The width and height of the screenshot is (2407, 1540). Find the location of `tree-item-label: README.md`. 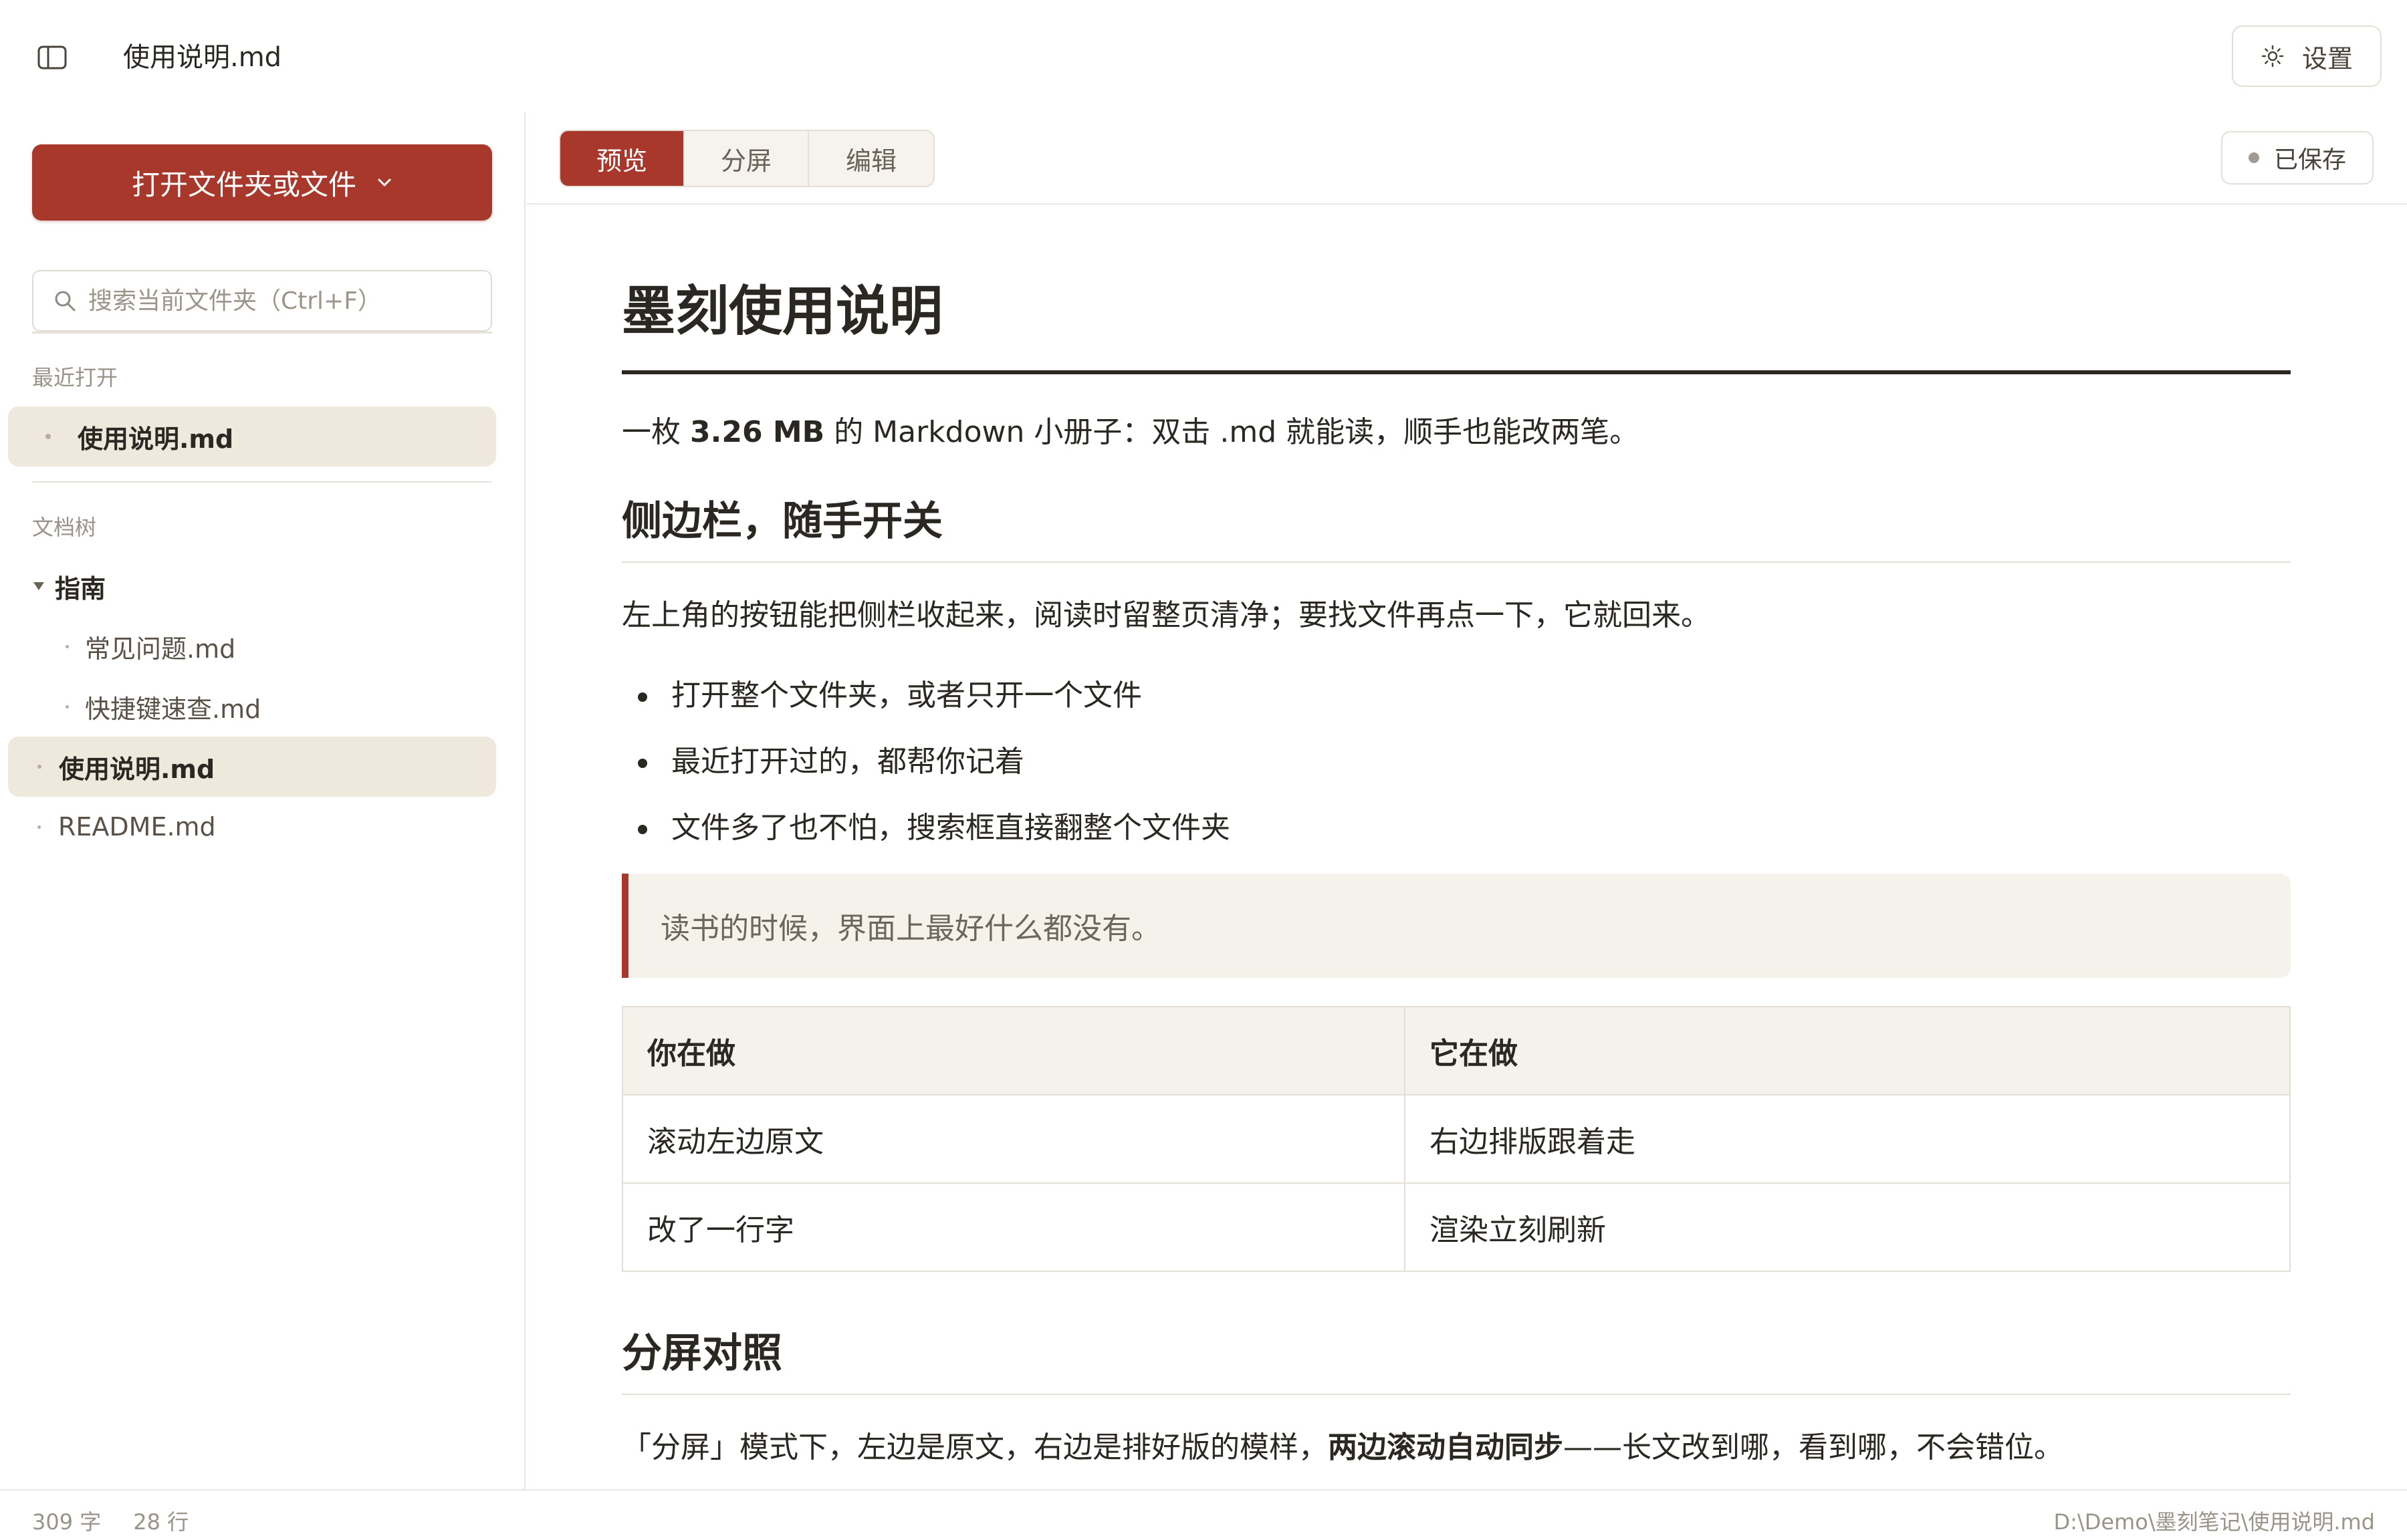

tree-item-label: README.md is located at coordinates (137, 827).